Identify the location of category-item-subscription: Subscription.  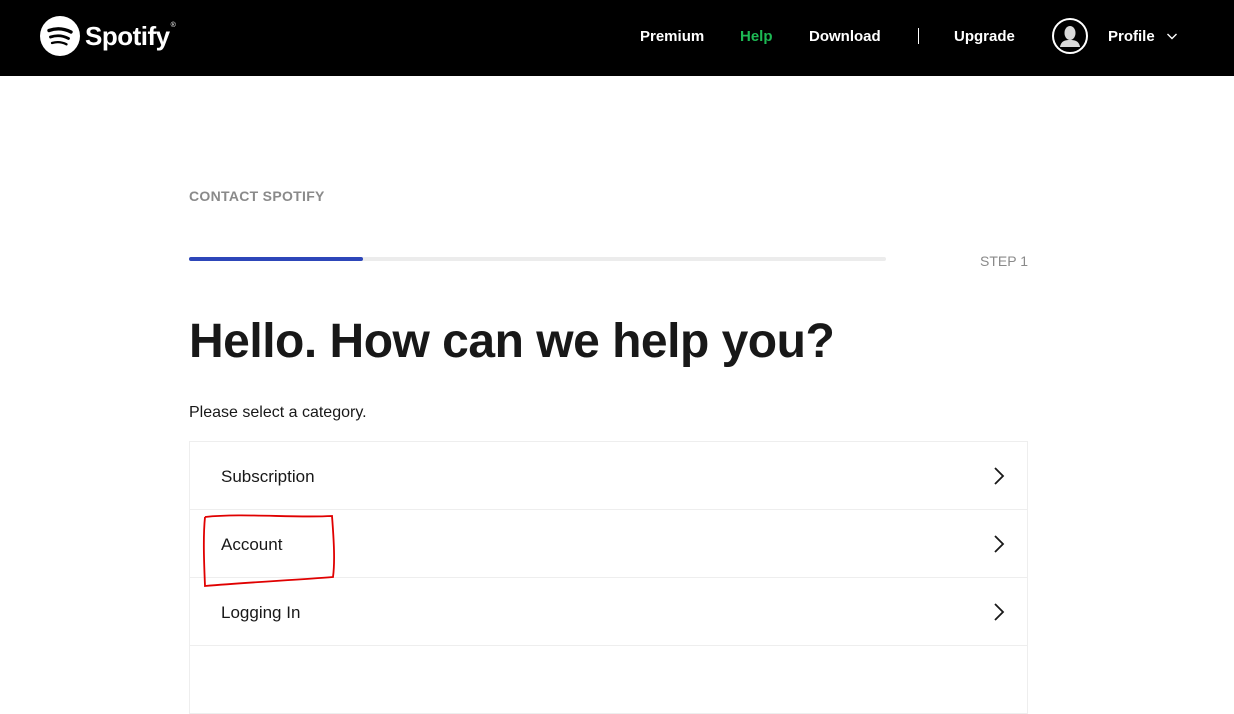
(608, 476).